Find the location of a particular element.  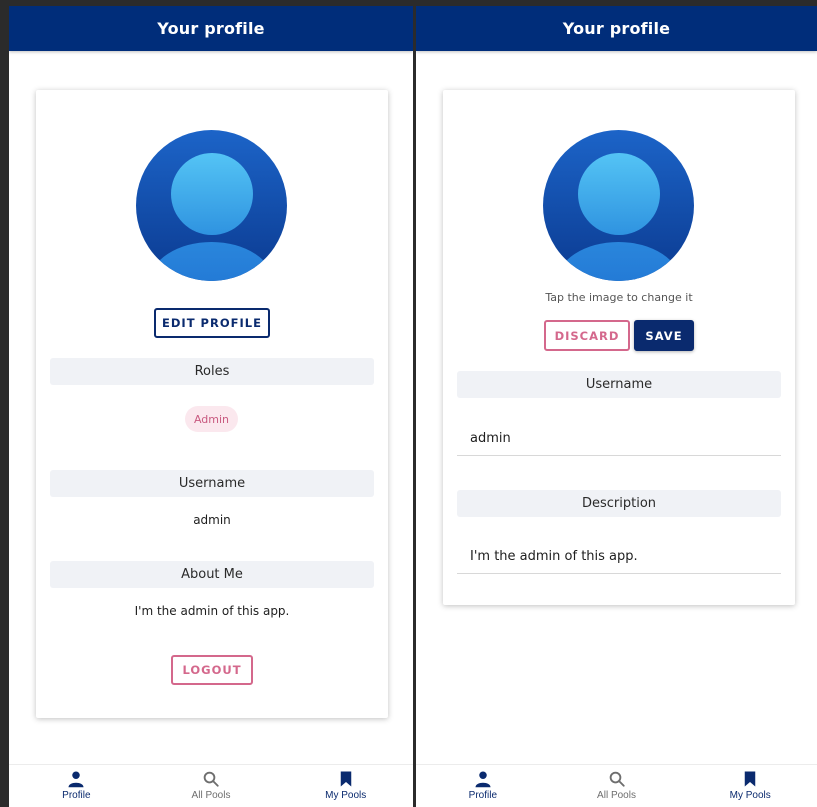

about-me-header: About Me is located at coordinates (212, 574).